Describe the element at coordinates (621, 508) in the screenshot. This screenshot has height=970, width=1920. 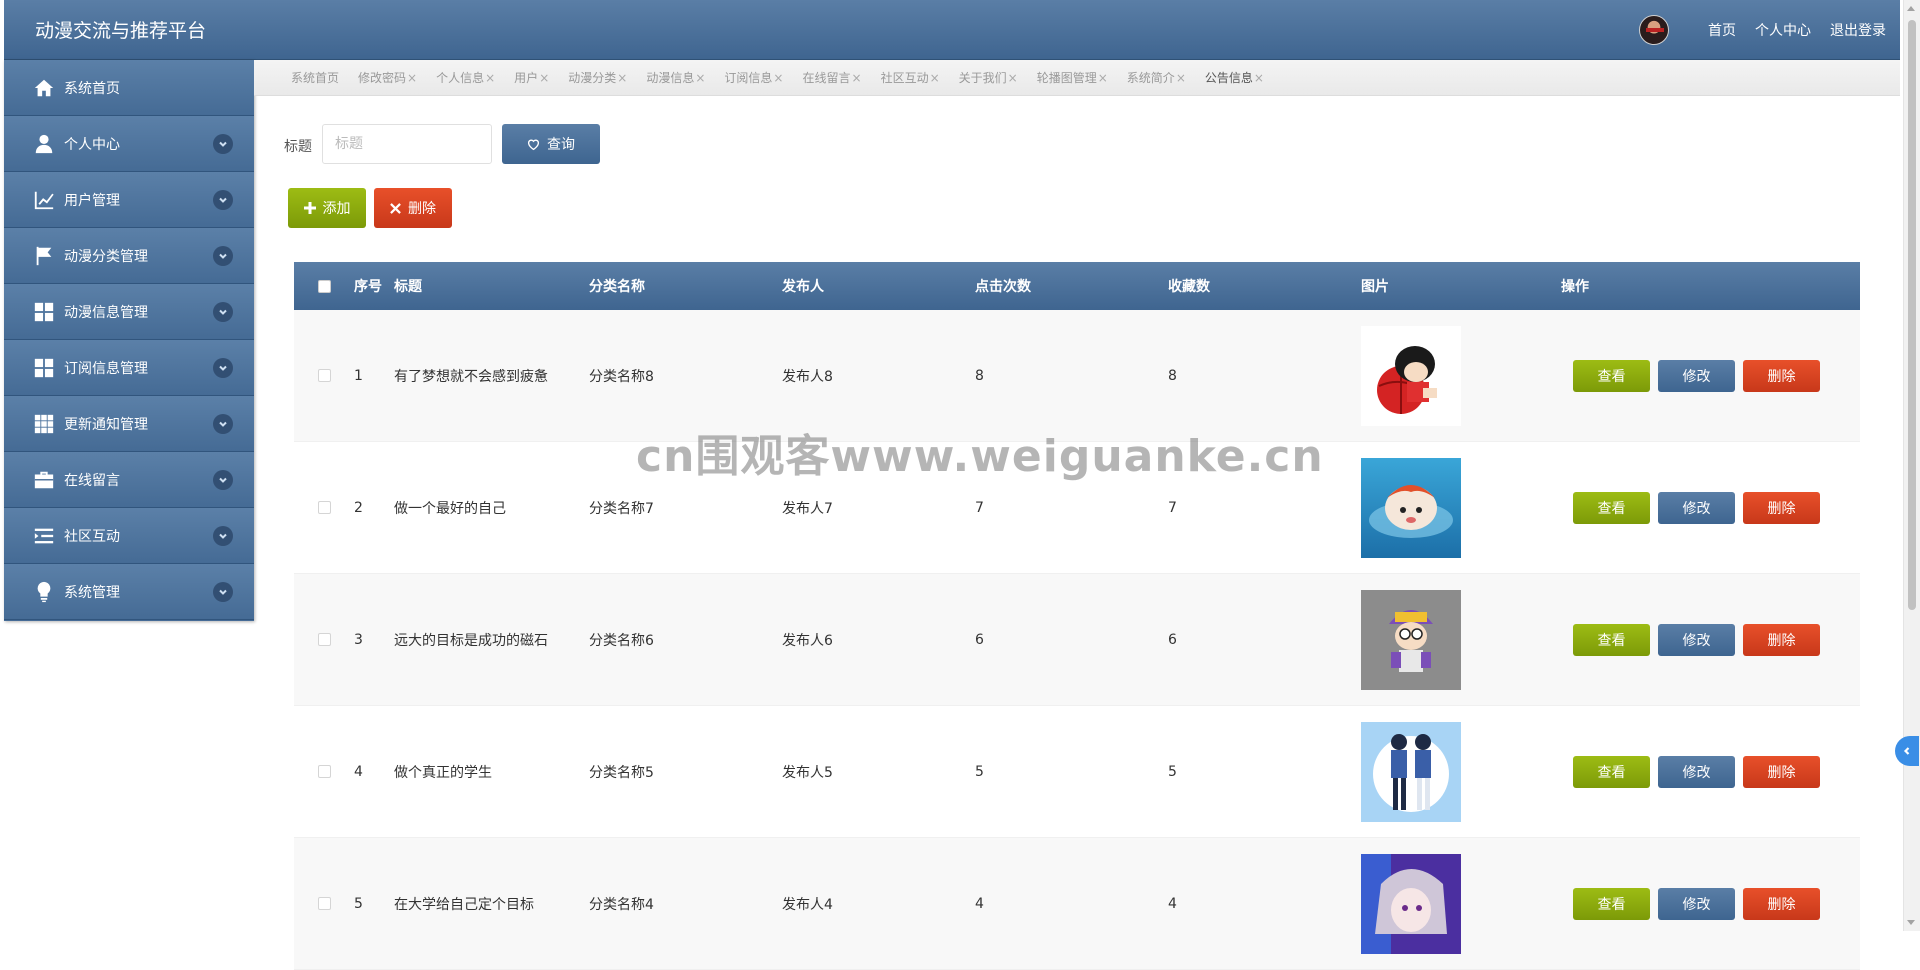
I see `cell-category: 分类名称7` at that location.